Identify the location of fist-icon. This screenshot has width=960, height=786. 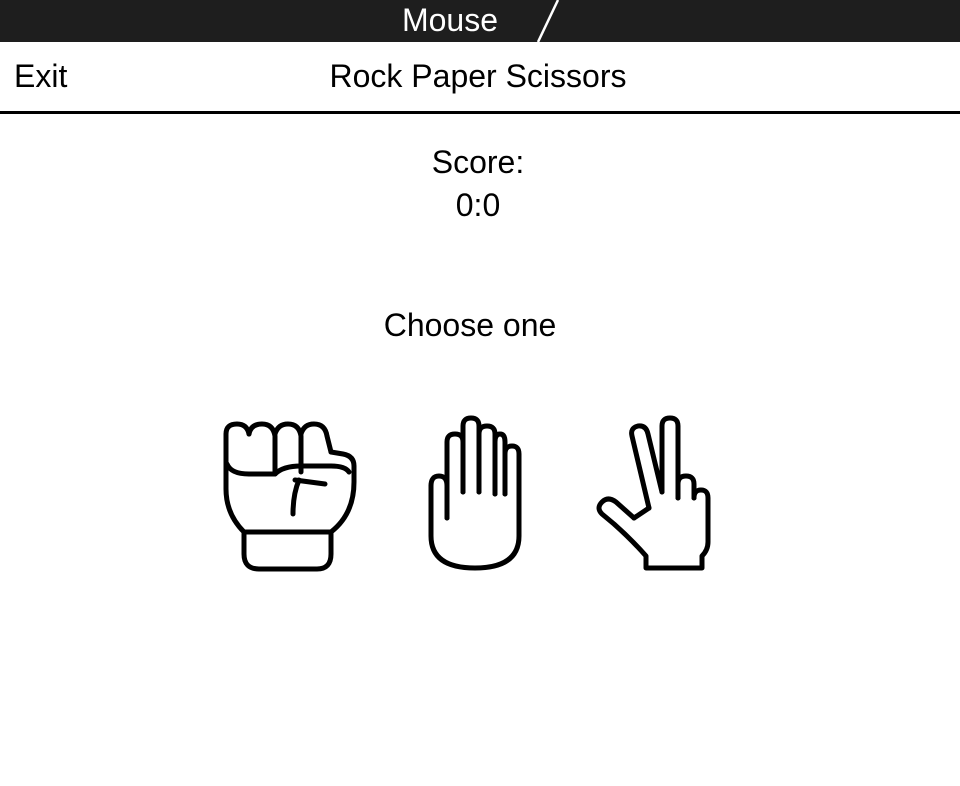
(290, 496).